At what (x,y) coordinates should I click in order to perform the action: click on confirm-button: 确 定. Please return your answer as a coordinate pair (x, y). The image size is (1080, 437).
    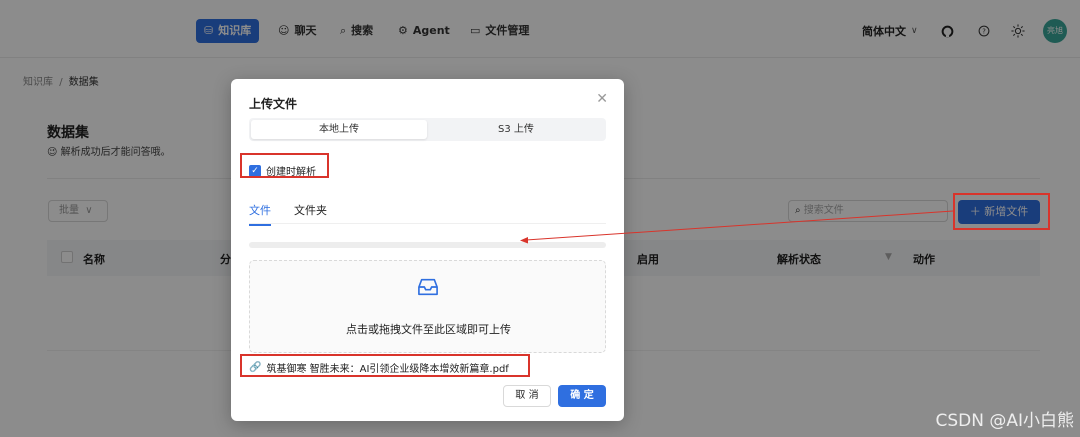
    Looking at the image, I should click on (582, 396).